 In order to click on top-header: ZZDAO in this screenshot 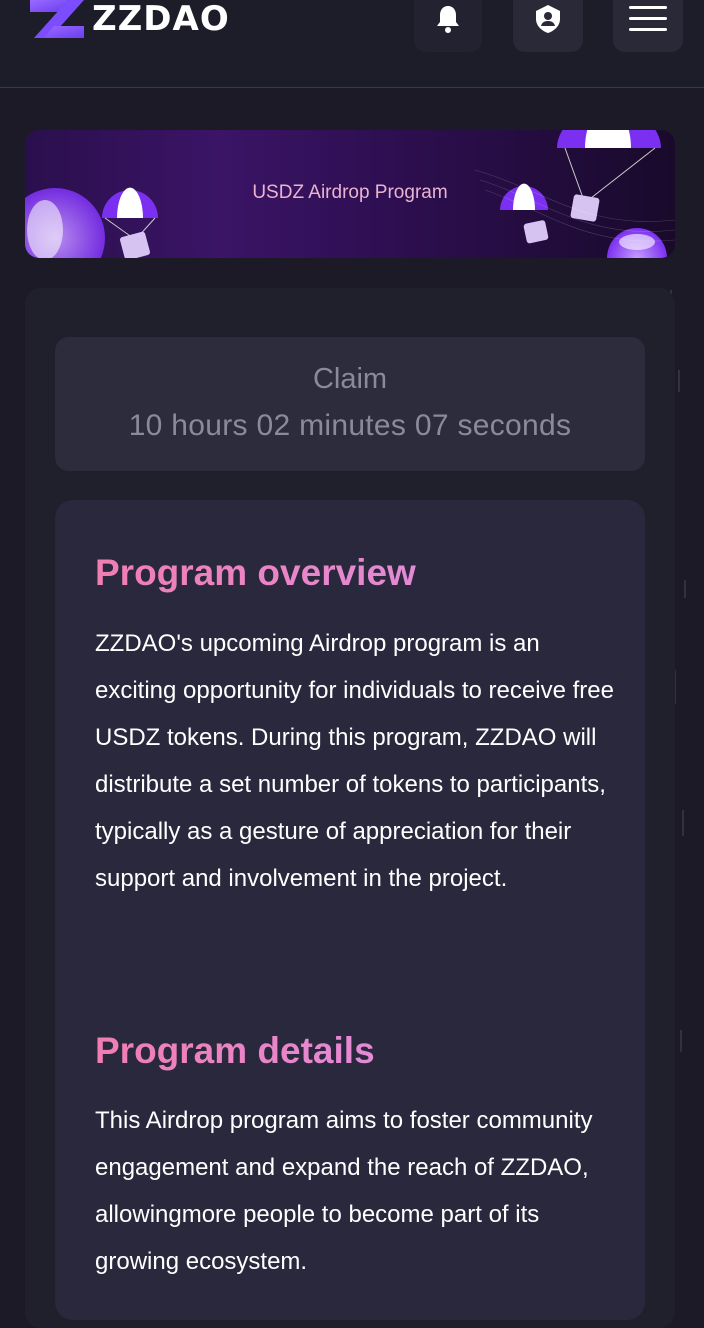, I will do `click(352, 44)`.